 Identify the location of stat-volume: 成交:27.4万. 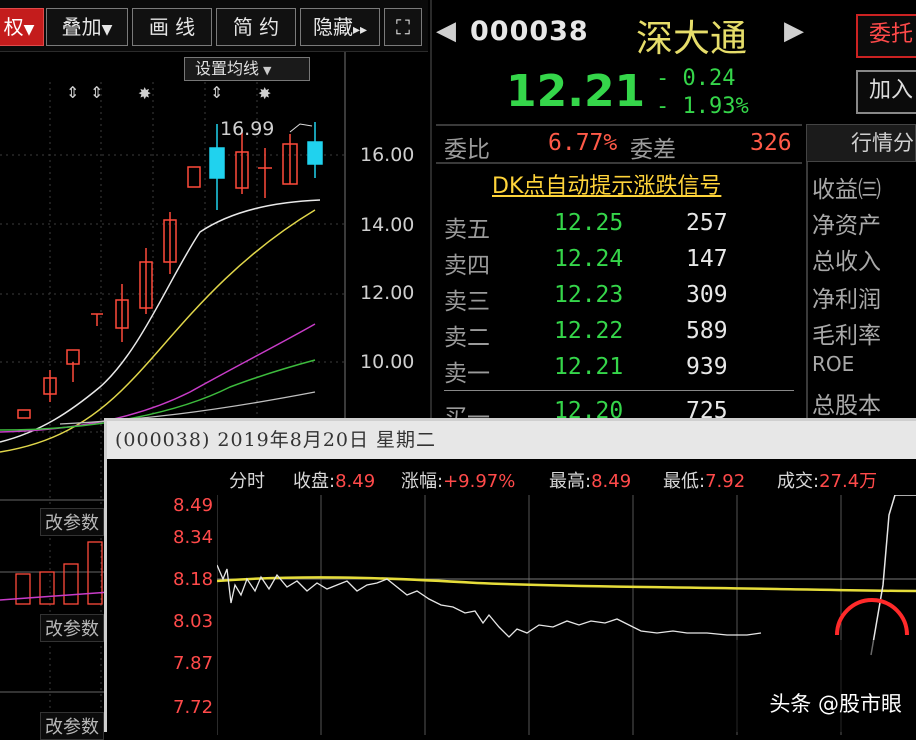
(827, 481).